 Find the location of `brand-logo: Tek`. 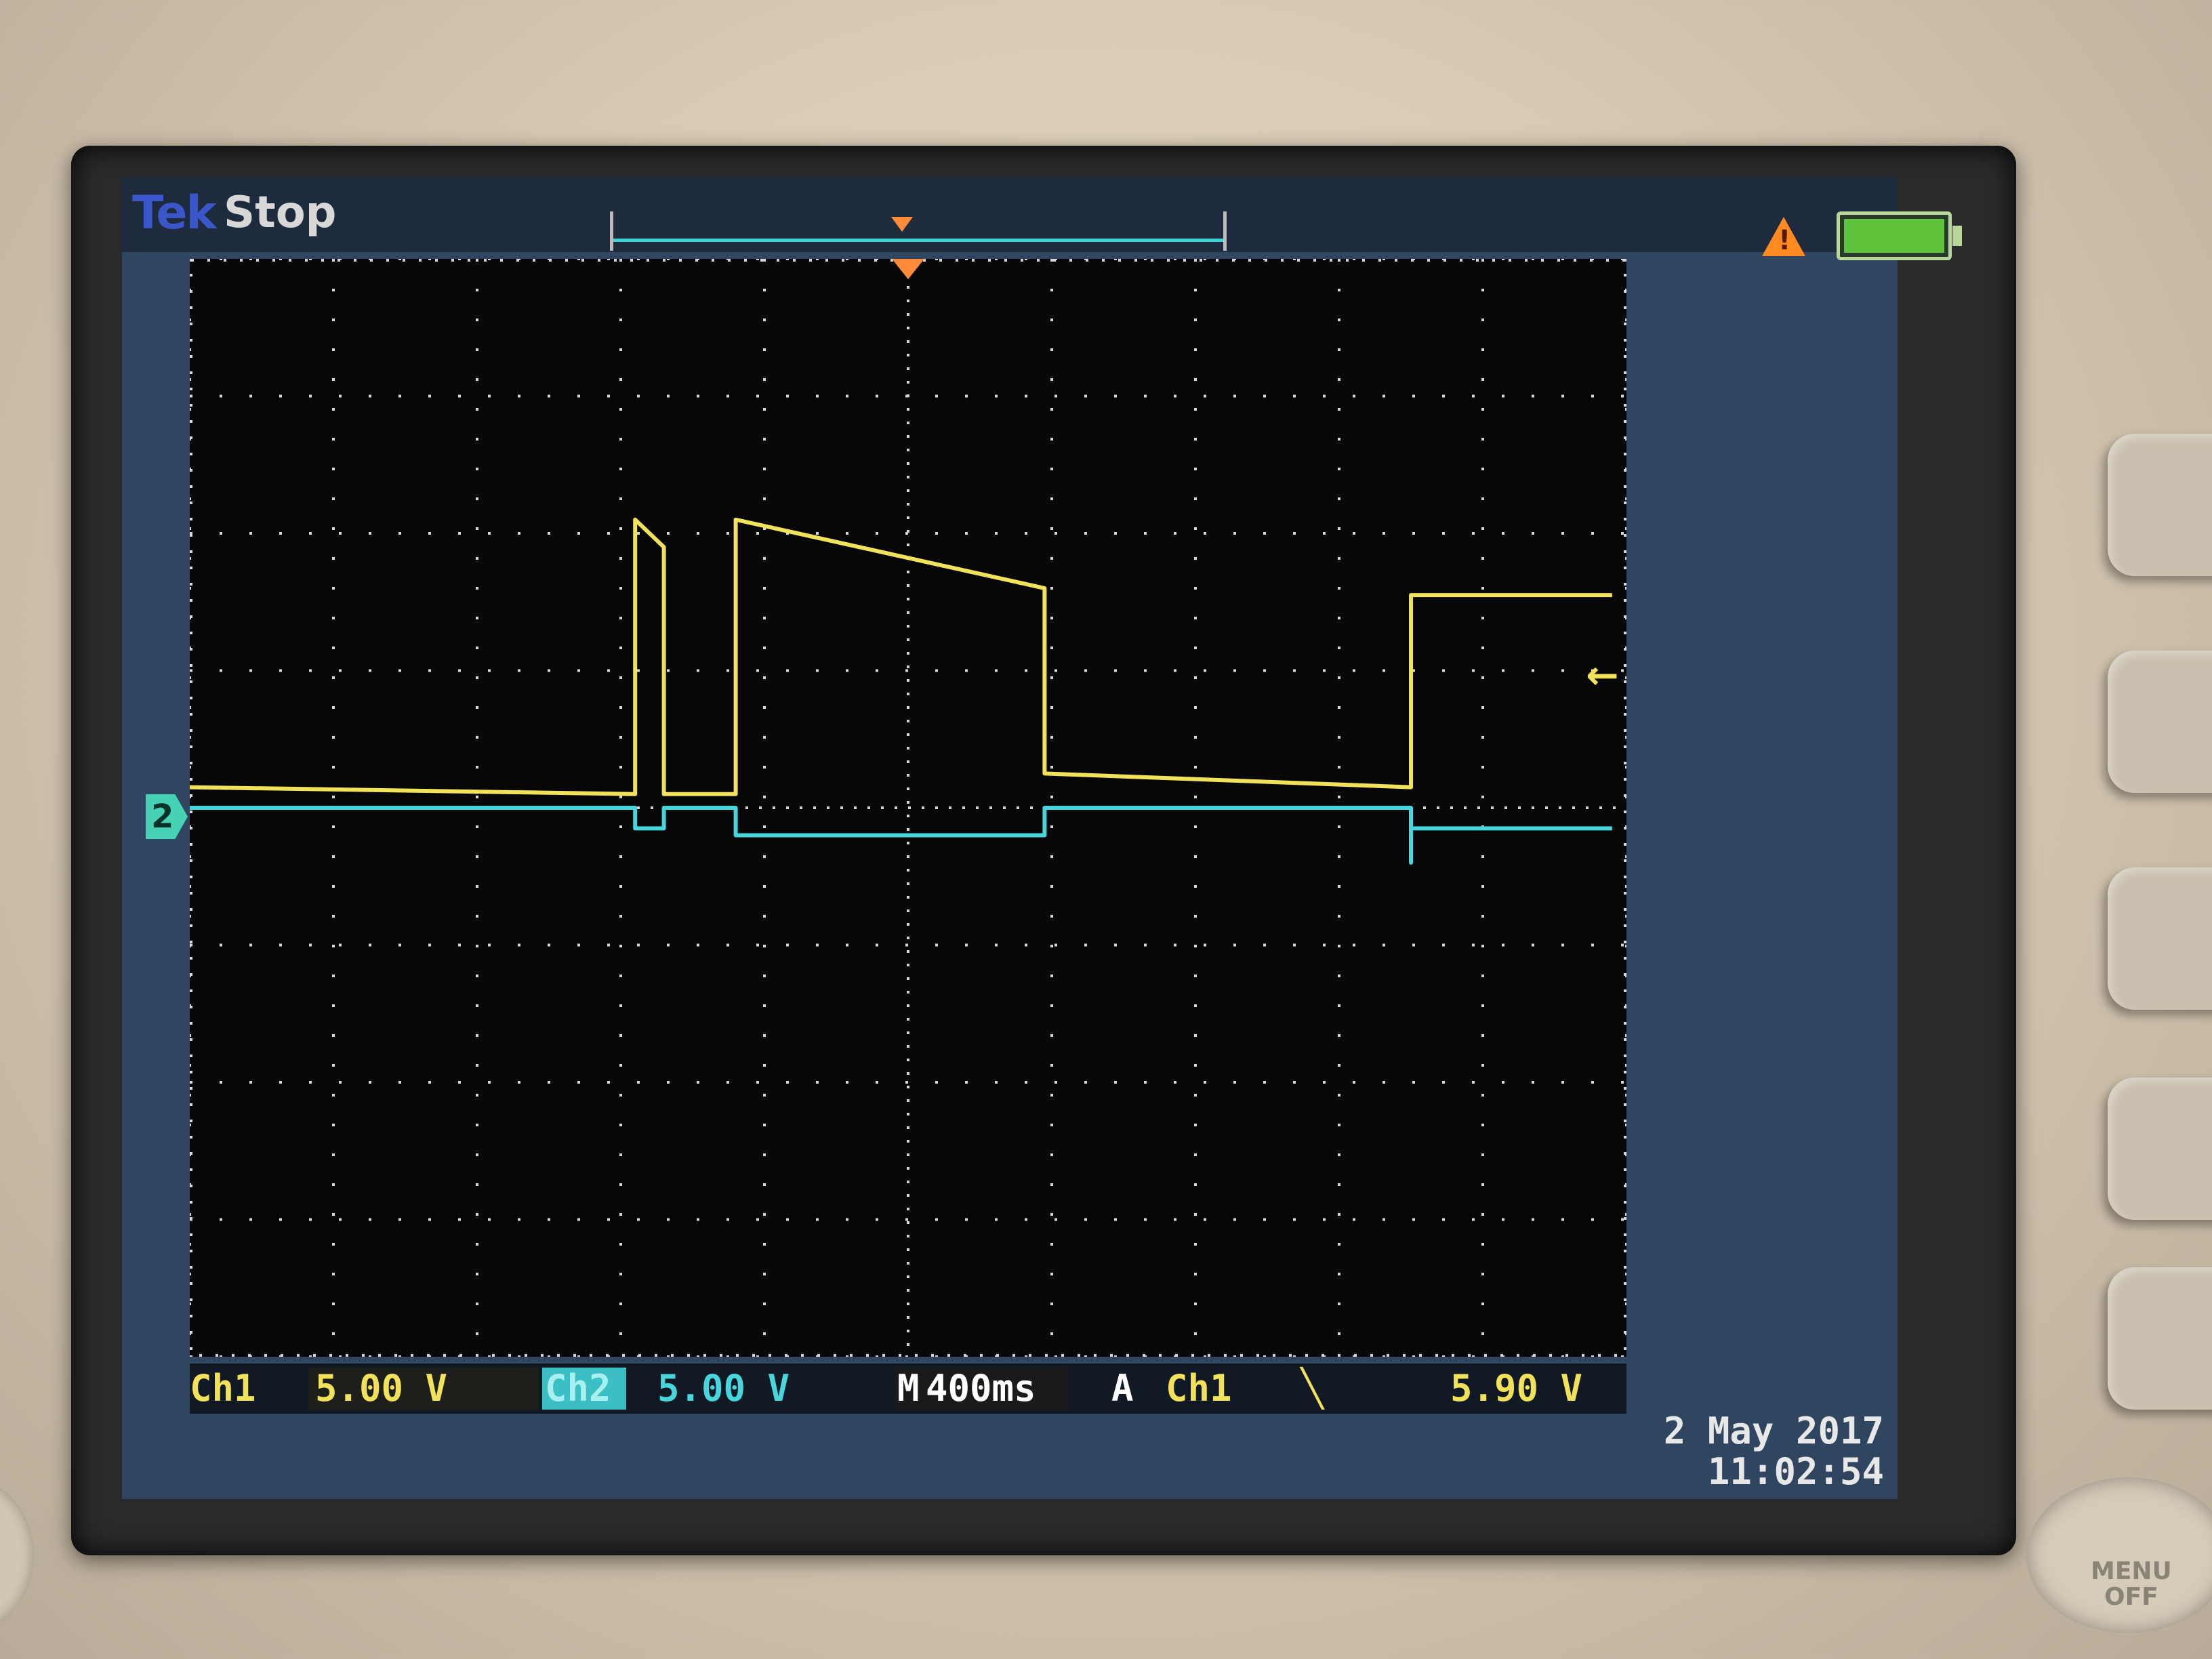

brand-logo: Tek is located at coordinates (175, 213).